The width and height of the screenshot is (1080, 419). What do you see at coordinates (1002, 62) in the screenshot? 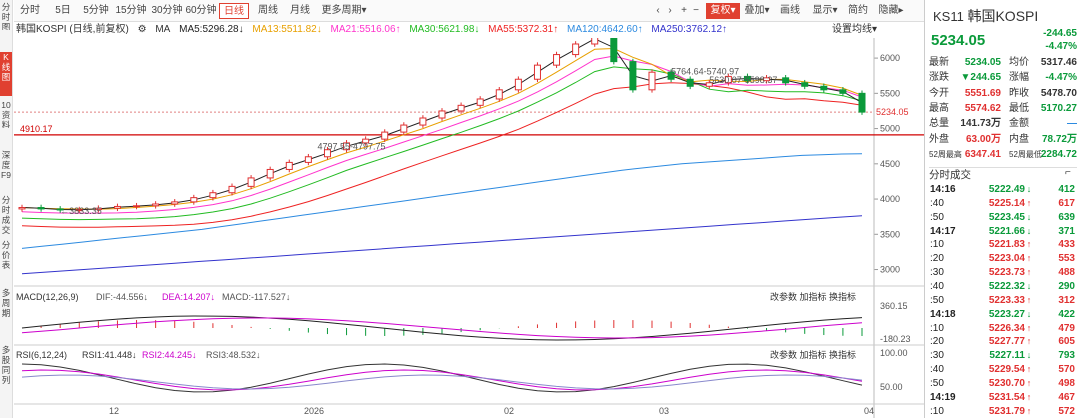
I see `quote-row: 最新 5234.05 均价 5317.46` at bounding box center [1002, 62].